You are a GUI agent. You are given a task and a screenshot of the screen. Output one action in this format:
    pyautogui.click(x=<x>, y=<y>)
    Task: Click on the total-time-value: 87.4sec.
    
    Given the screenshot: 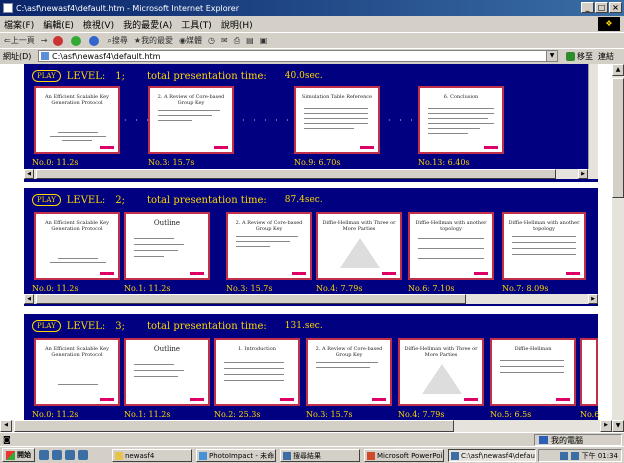 What is the action you would take?
    pyautogui.click(x=303, y=200)
    